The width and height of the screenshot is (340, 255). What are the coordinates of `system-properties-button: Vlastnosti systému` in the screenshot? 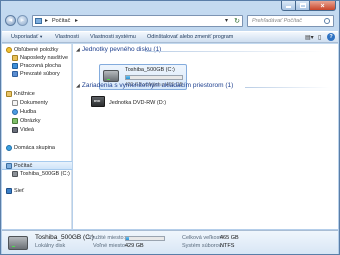 It's located at (113, 37).